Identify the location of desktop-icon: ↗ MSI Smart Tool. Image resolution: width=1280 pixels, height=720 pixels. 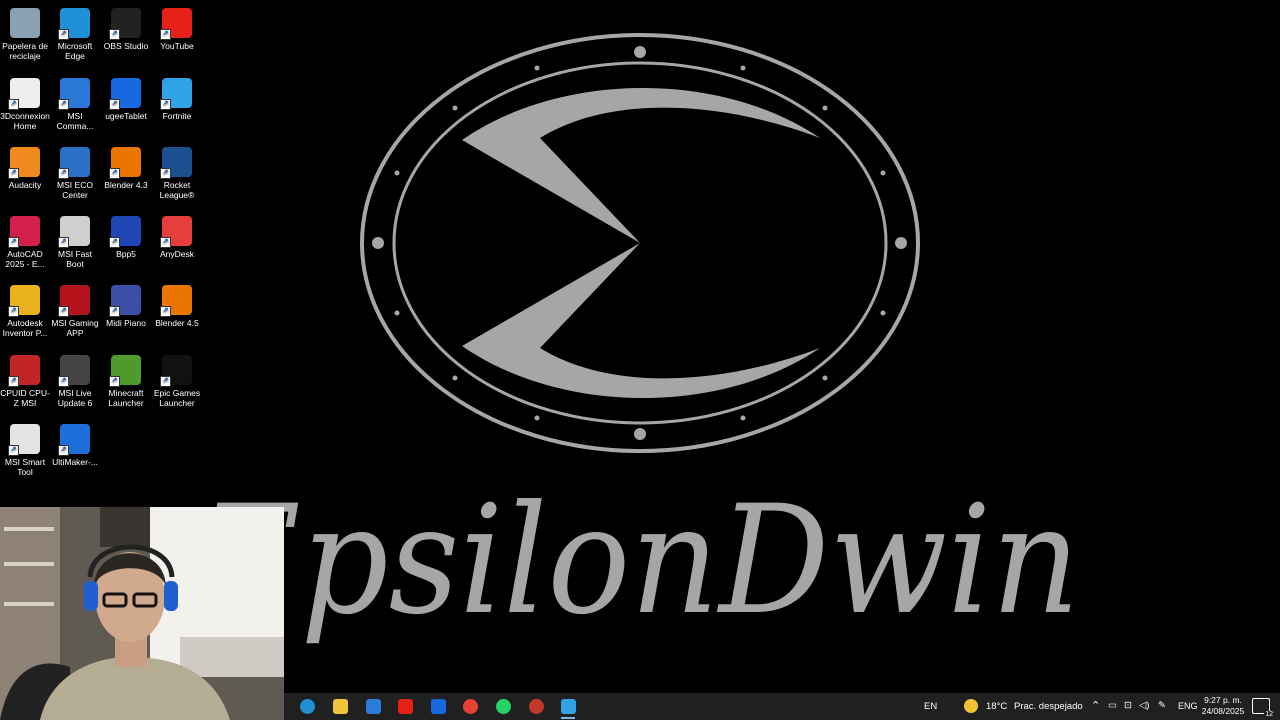
(25, 448).